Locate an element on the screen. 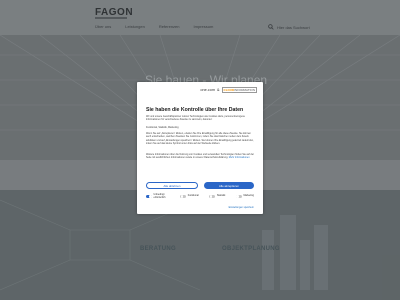 The height and width of the screenshot is (300, 400). consent-purposes-text: Funktional, Statistik, Marketing is located at coordinates (162, 127).